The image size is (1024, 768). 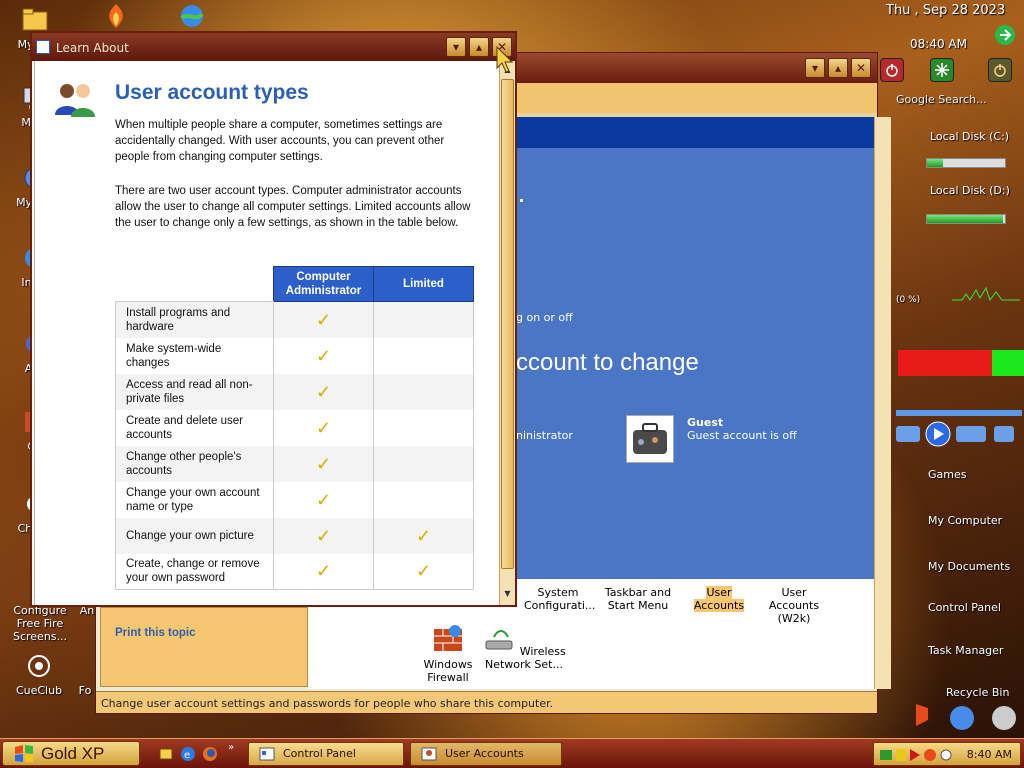 I want to click on table-row: Access and read all non-private files ✓, so click(x=294, y=391).